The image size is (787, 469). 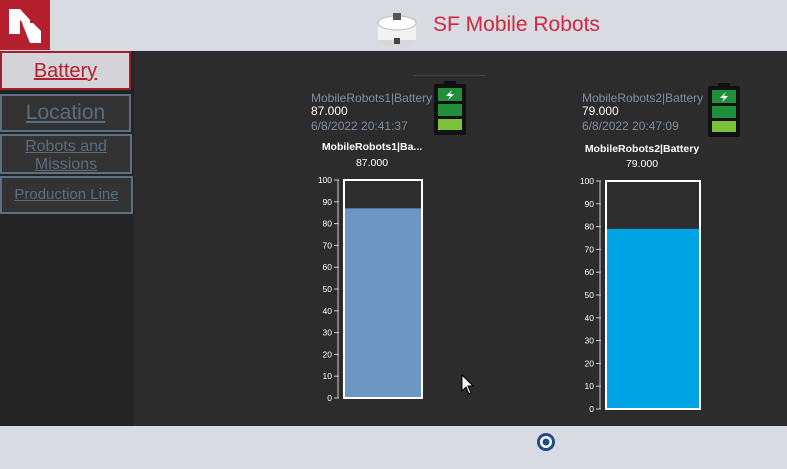 What do you see at coordinates (642, 164) in the screenshot?
I see `gauge2-value: 79.000` at bounding box center [642, 164].